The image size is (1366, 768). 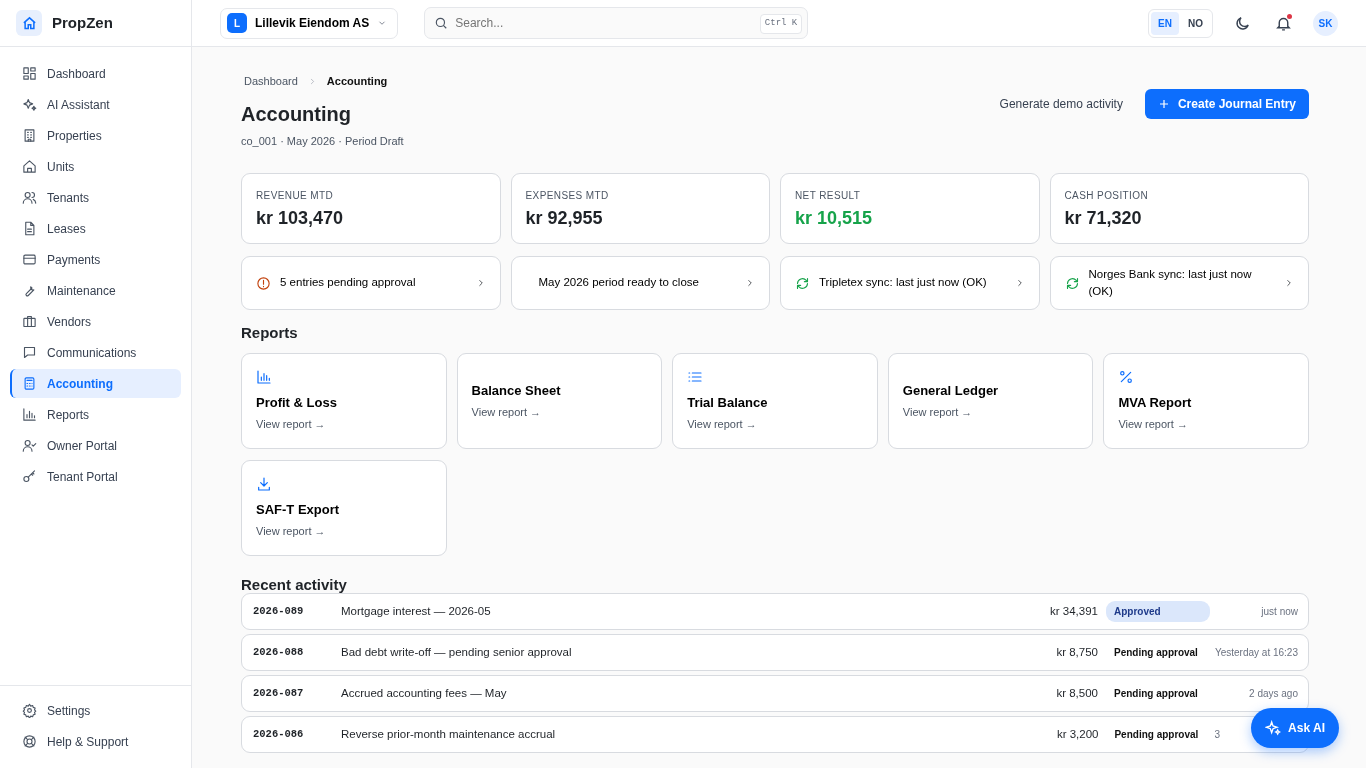 What do you see at coordinates (1179, 283) in the screenshot?
I see `alert-card: Norges Bank sync: last just now (OK)` at bounding box center [1179, 283].